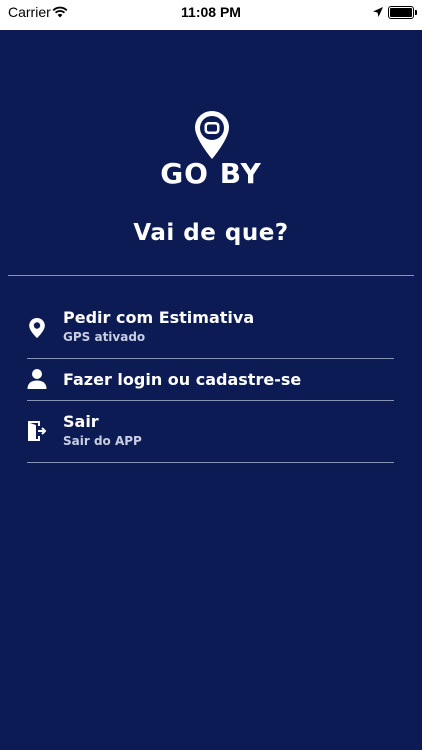 This screenshot has height=750, width=422. What do you see at coordinates (104, 337) in the screenshot?
I see `menu-item-subtitle: GPS ativado` at bounding box center [104, 337].